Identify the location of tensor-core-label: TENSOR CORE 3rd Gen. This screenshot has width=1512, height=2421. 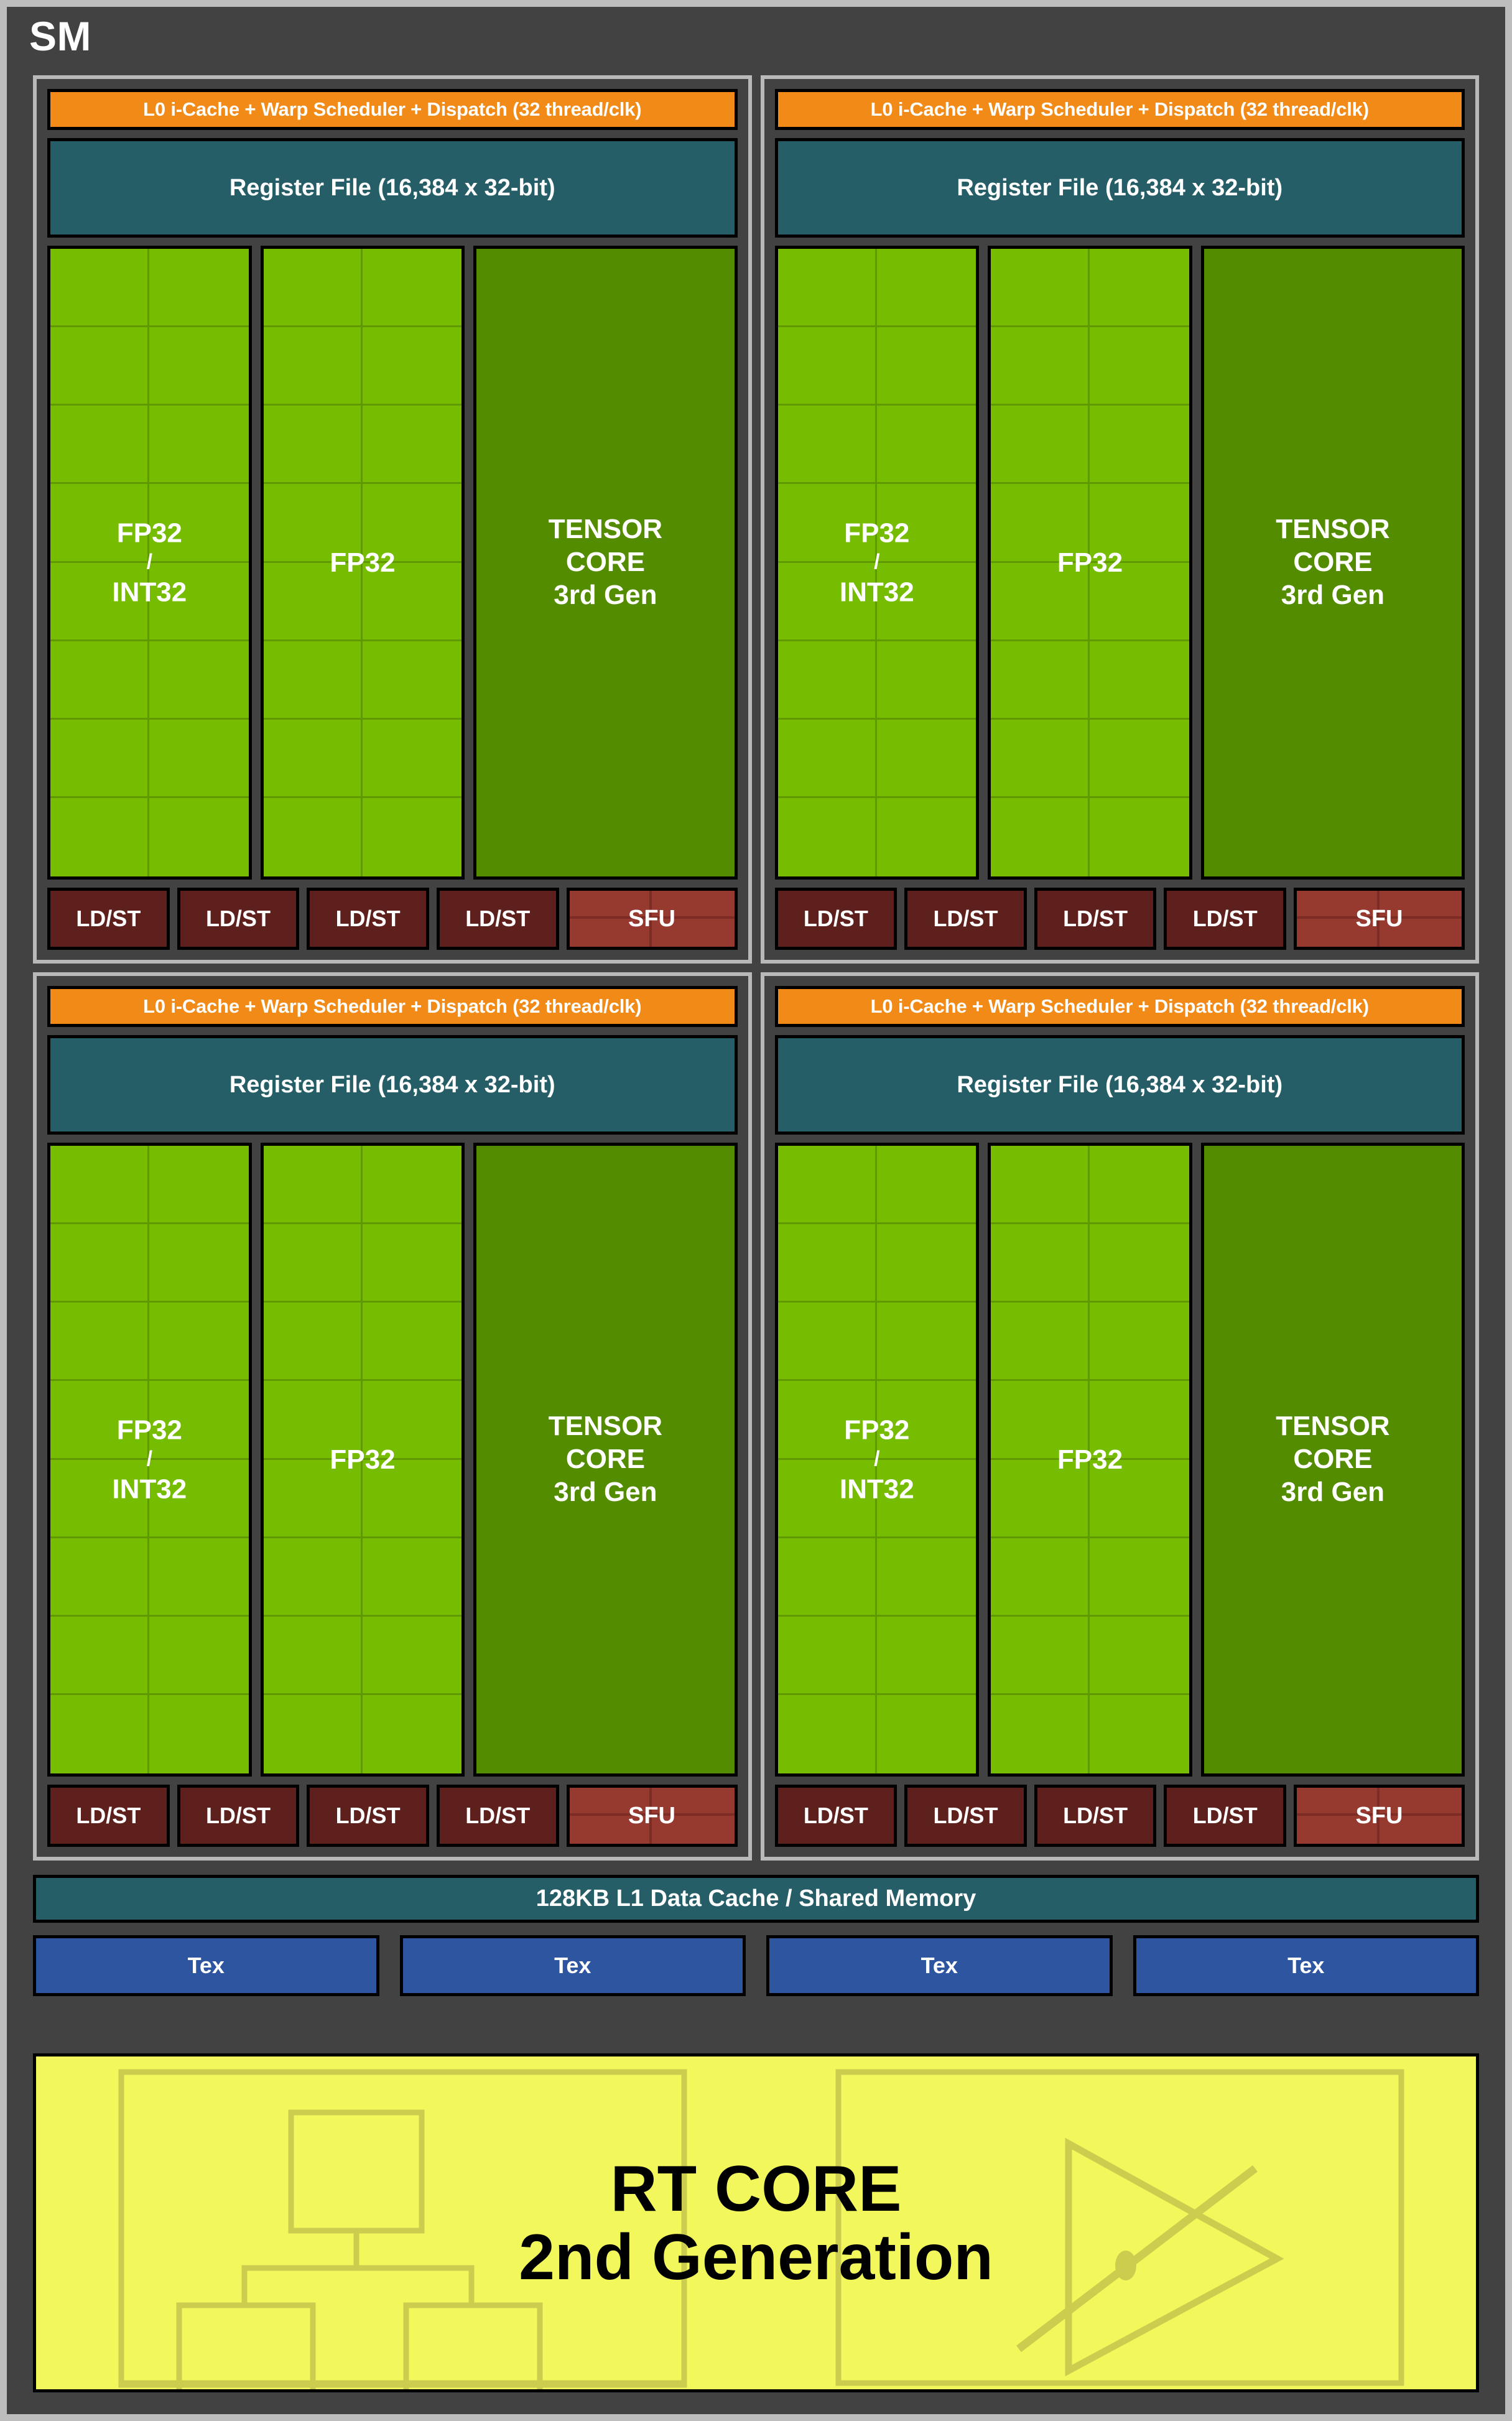
(605, 562).